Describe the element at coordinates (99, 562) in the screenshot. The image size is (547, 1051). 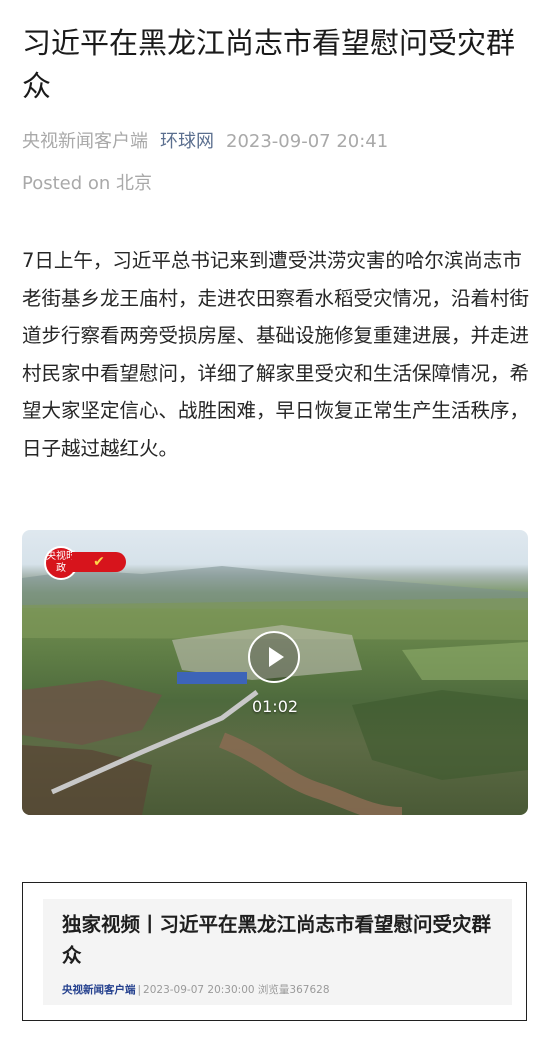
I see `logo-ribbon-icon: ✔` at that location.